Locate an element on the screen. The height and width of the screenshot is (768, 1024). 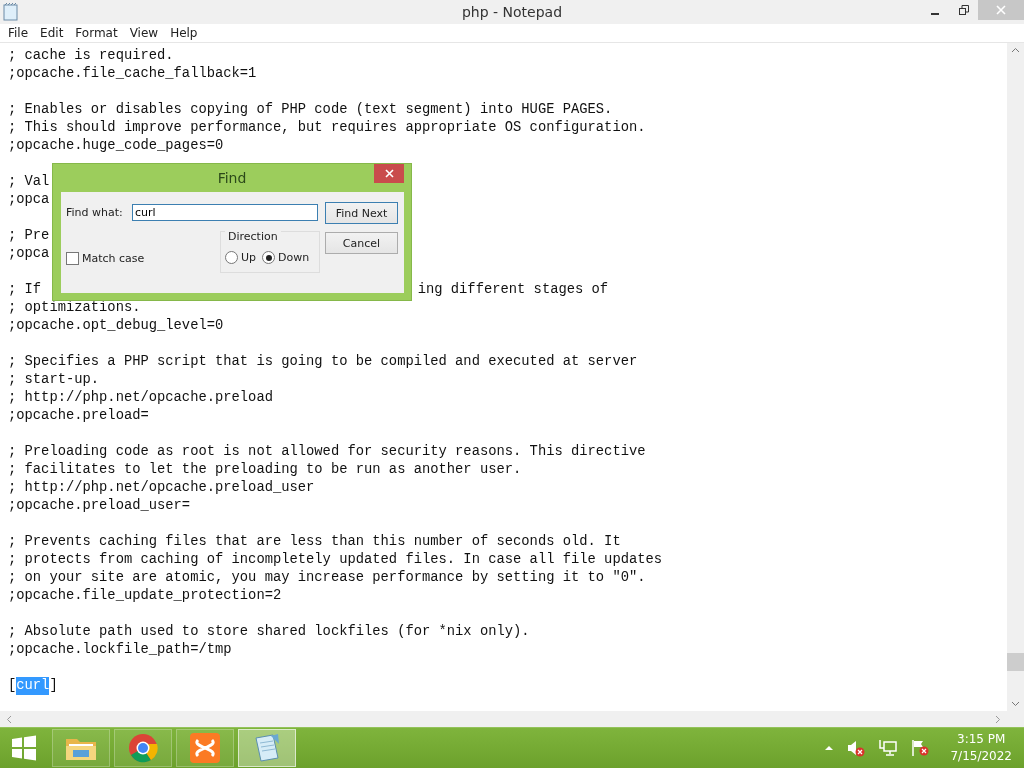
show-hidden-icons-icon is located at coordinates (829, 748).